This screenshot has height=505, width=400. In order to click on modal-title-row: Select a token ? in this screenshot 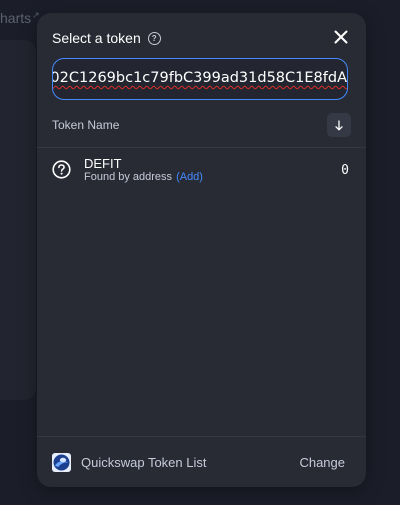, I will do `click(106, 38)`.